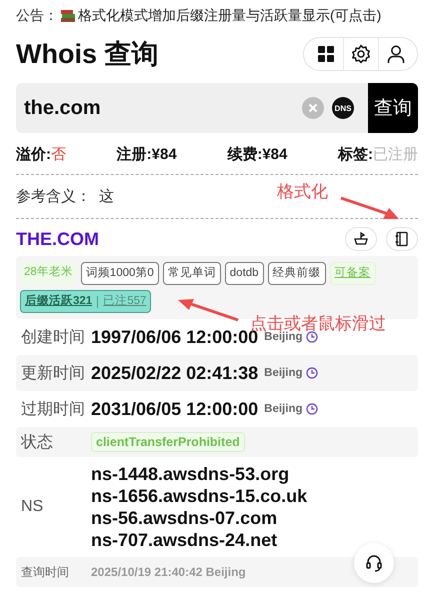 The height and width of the screenshot is (600, 430). I want to click on field-label: 状态, so click(37, 442).